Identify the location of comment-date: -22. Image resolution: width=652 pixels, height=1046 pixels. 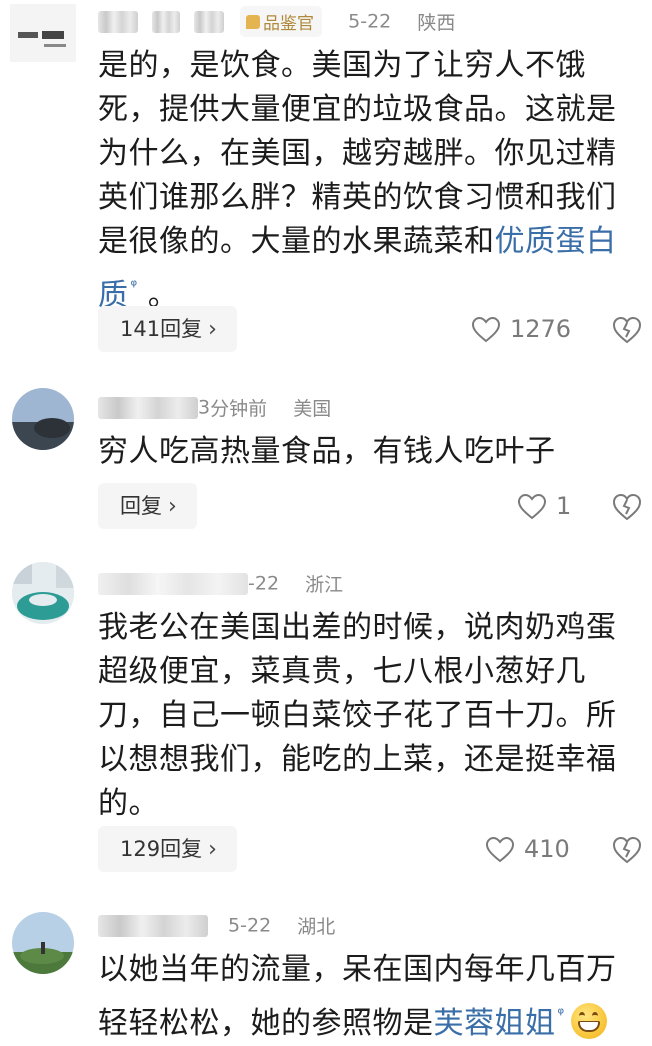
(264, 583).